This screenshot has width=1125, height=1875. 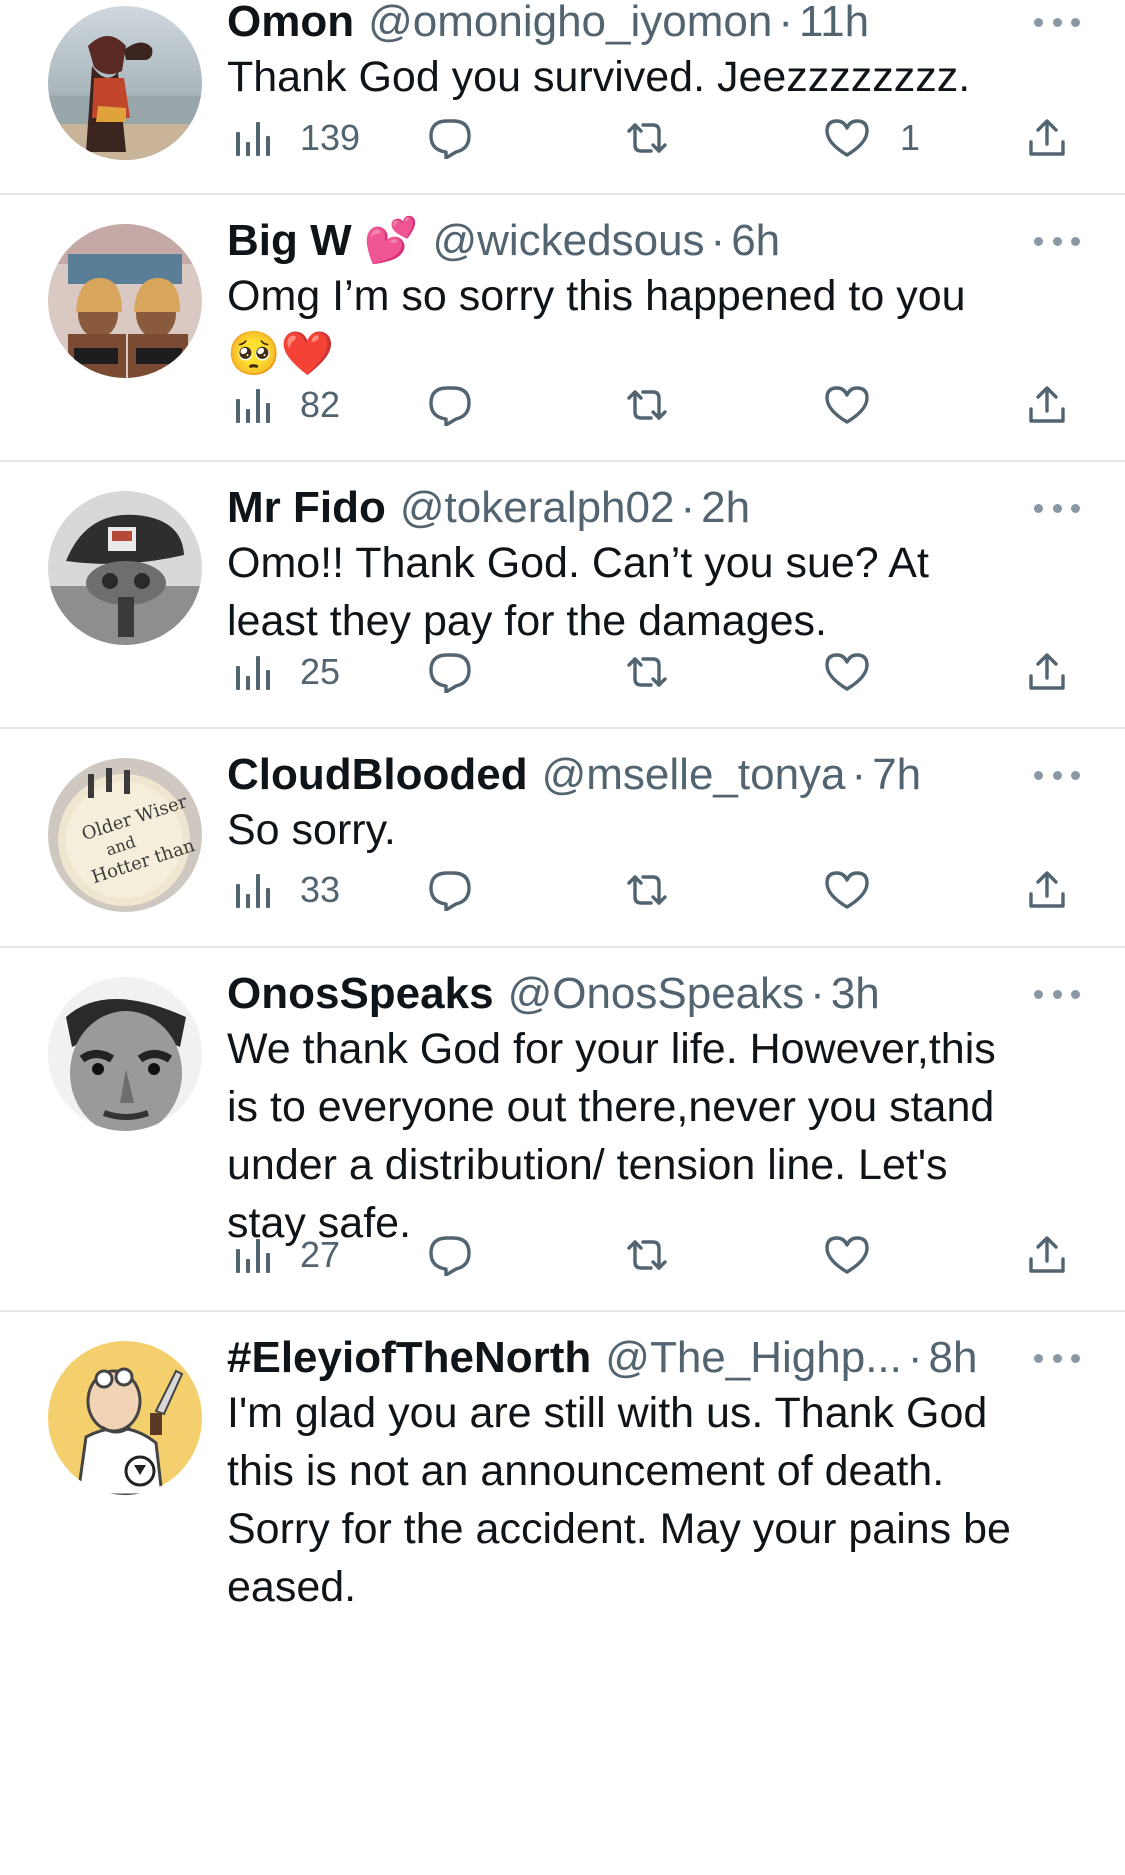 What do you see at coordinates (286, 890) in the screenshot?
I see `views-button: 33` at bounding box center [286, 890].